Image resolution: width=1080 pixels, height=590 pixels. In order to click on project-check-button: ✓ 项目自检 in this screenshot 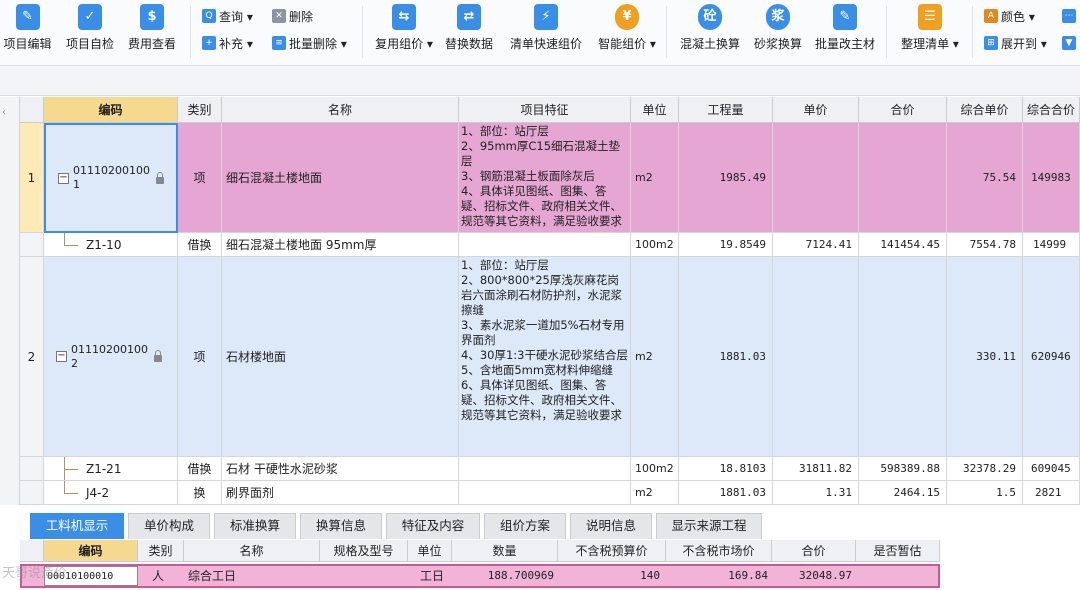, I will do `click(90, 31)`.